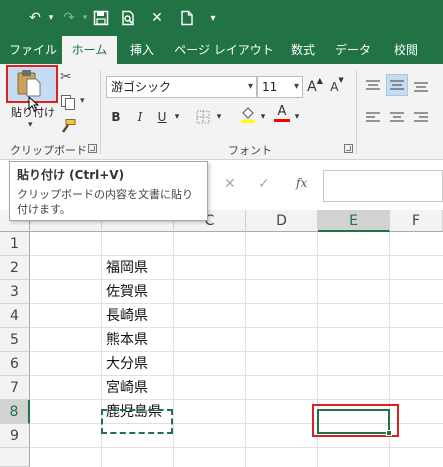 This screenshot has width=443, height=467. What do you see at coordinates (389, 433) in the screenshot?
I see `fill-handle` at bounding box center [389, 433].